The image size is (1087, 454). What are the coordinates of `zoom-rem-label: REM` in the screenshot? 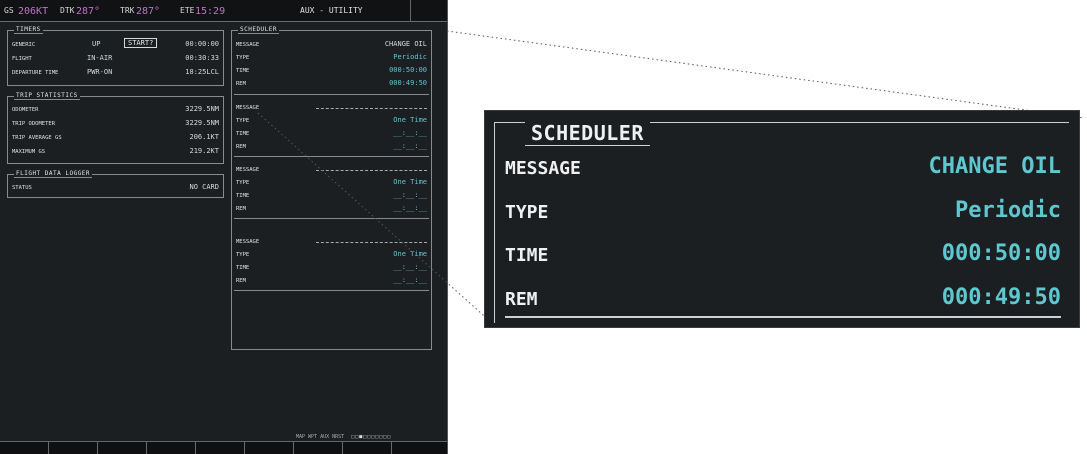 It's located at (521, 299).